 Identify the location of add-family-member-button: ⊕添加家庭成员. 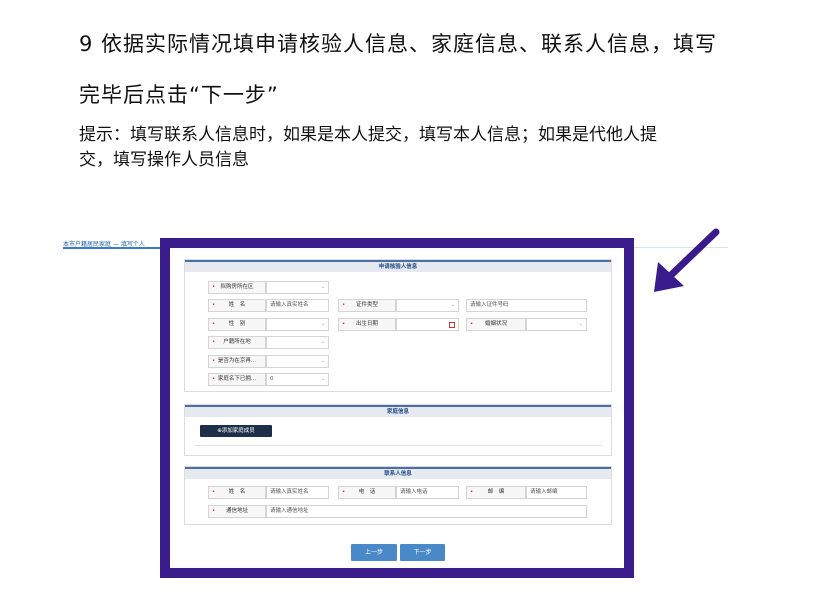
(236, 431).